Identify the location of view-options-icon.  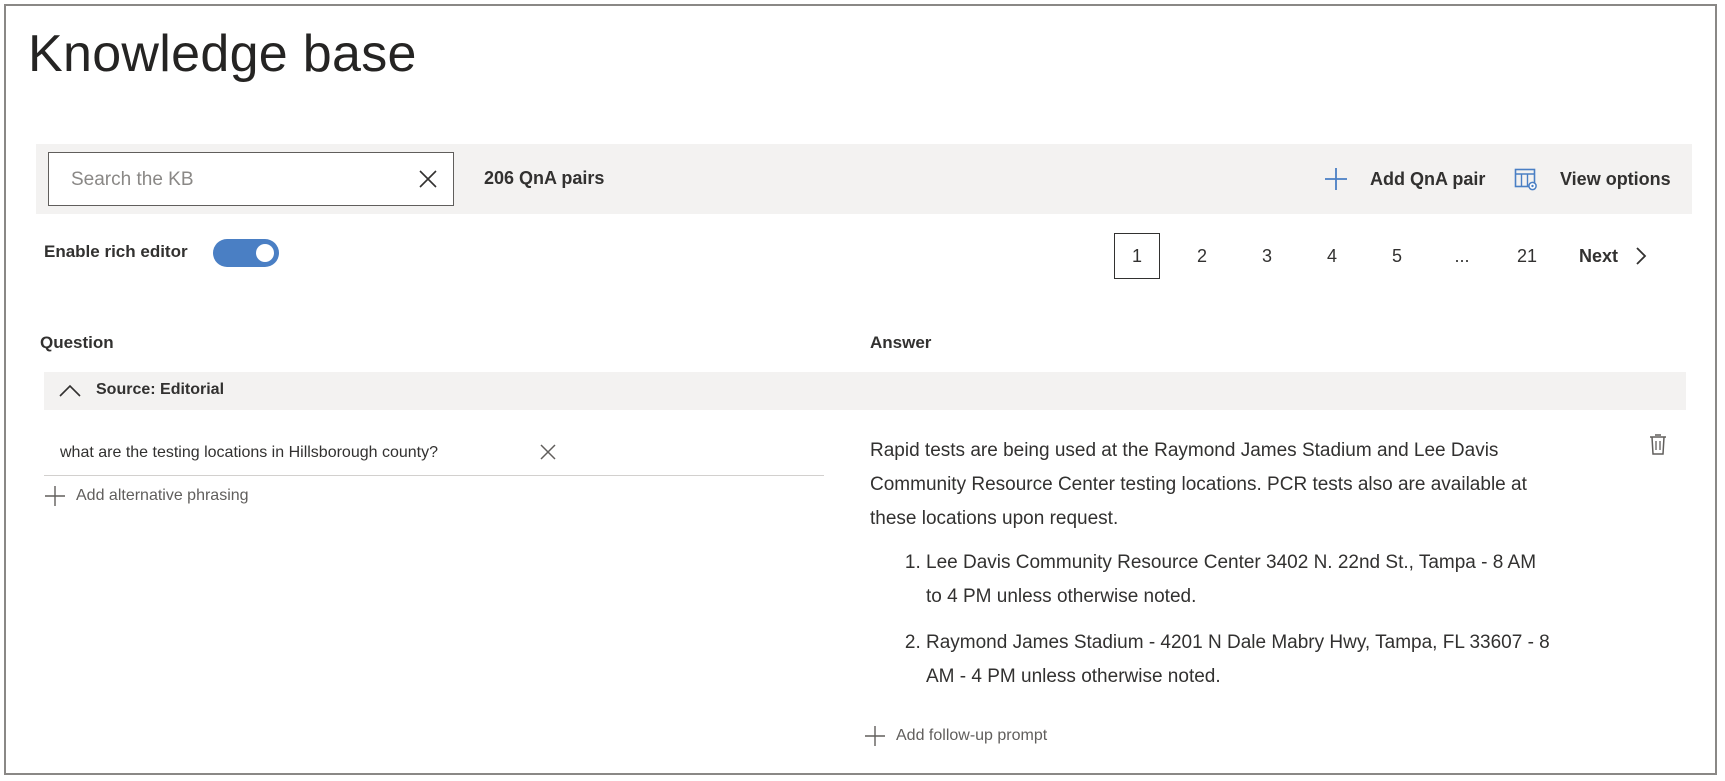
(1525, 179).